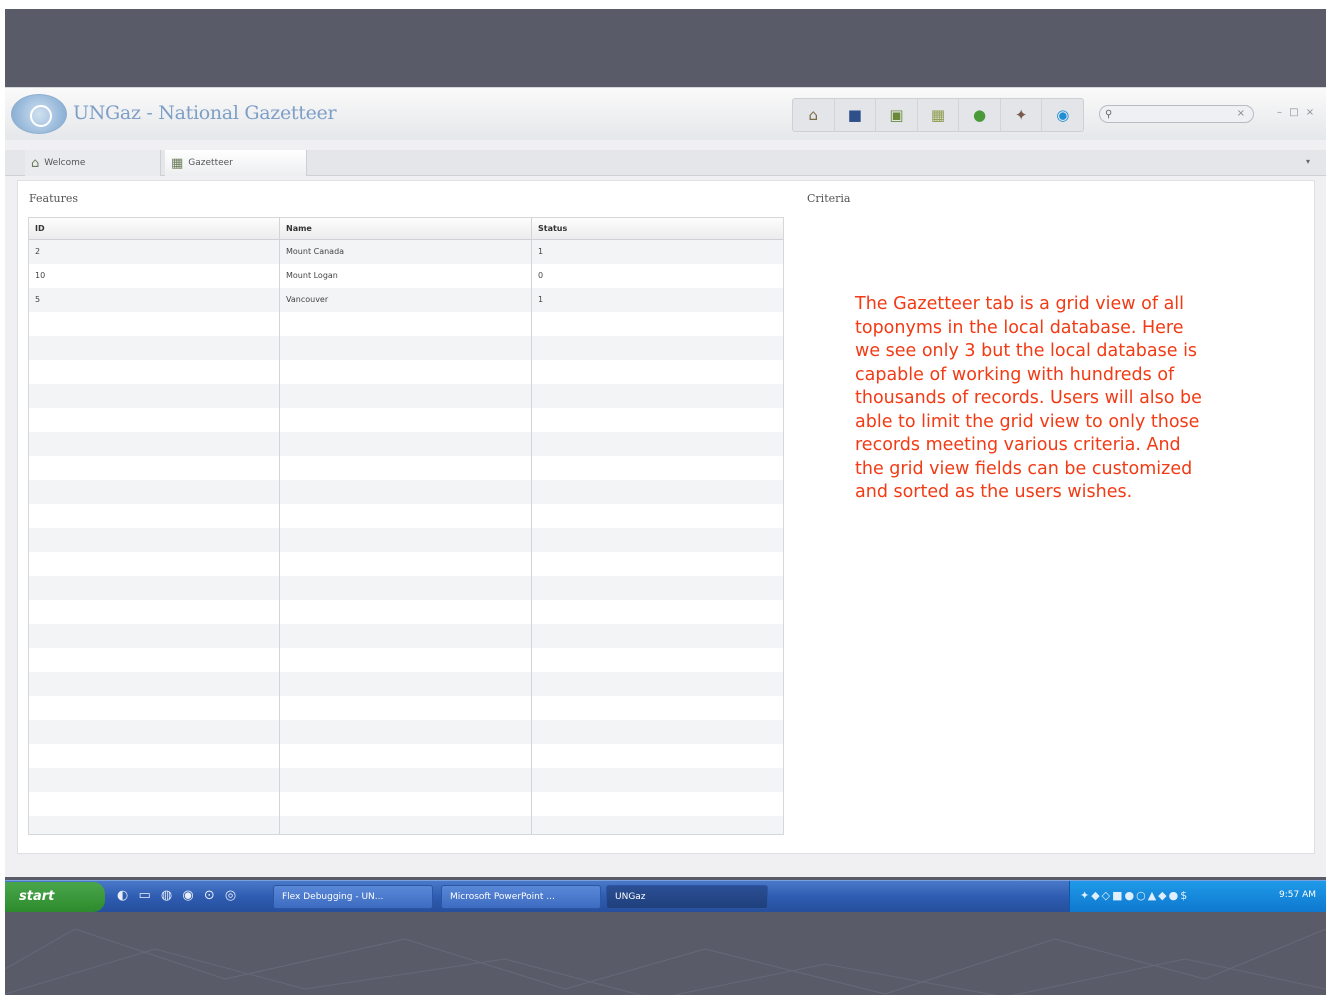 The width and height of the screenshot is (1331, 995). What do you see at coordinates (236, 163) in the screenshot?
I see `tab-gazetteer: ▦ Gazetteer` at bounding box center [236, 163].